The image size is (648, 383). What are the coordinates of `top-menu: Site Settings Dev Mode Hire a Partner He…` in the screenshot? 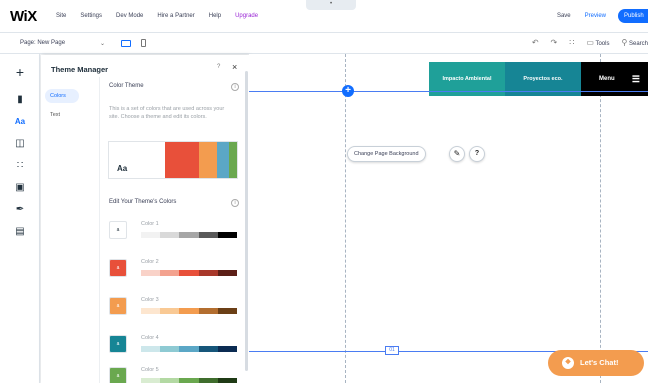 It's located at (164, 16).